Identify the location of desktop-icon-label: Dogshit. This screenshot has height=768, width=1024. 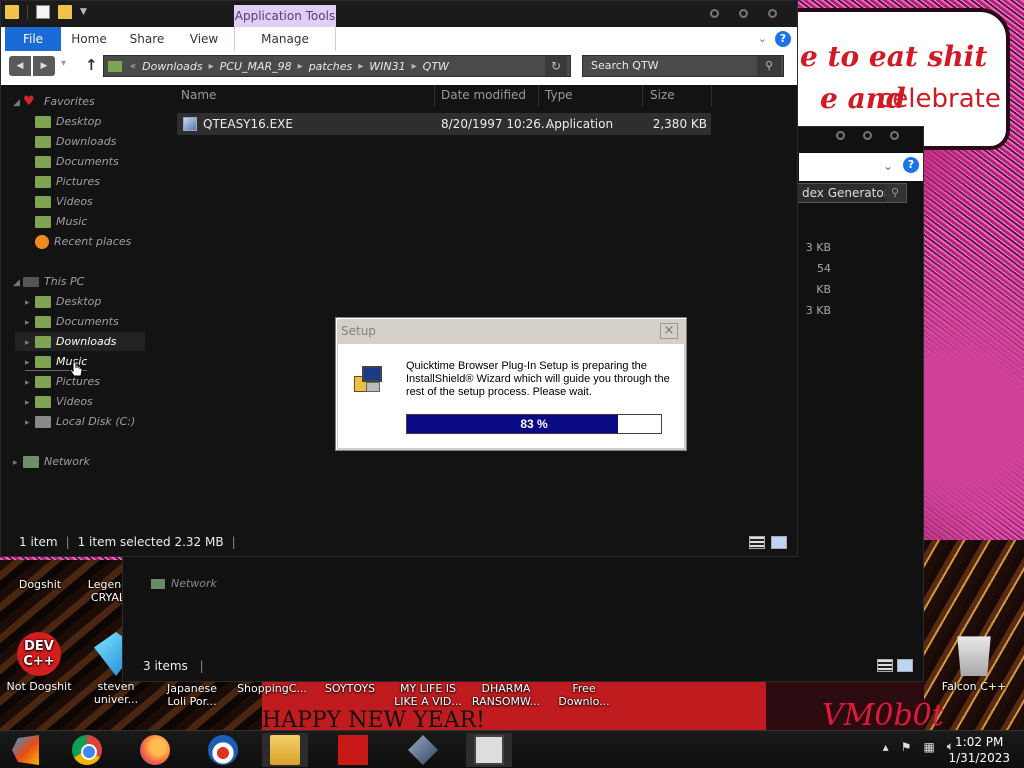
(40, 584).